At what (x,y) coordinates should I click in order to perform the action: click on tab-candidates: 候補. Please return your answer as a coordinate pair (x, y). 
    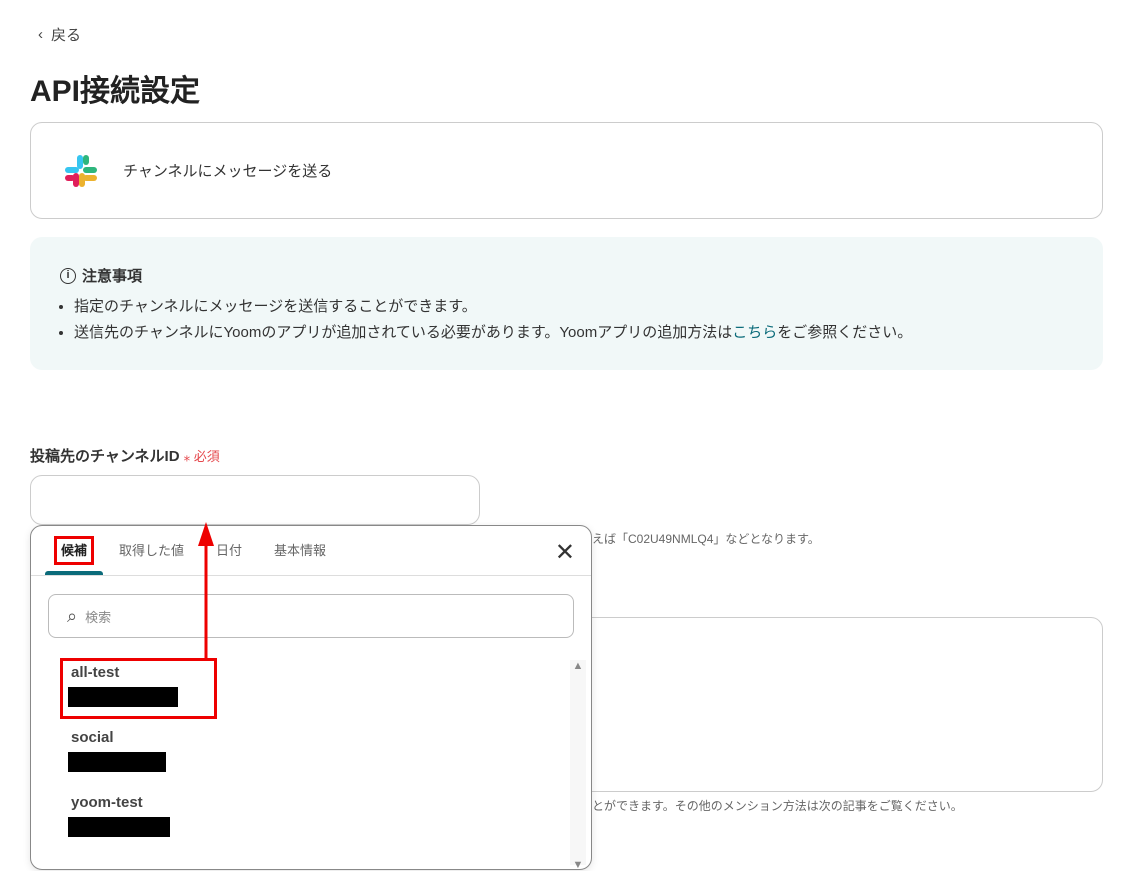
    Looking at the image, I should click on (74, 550).